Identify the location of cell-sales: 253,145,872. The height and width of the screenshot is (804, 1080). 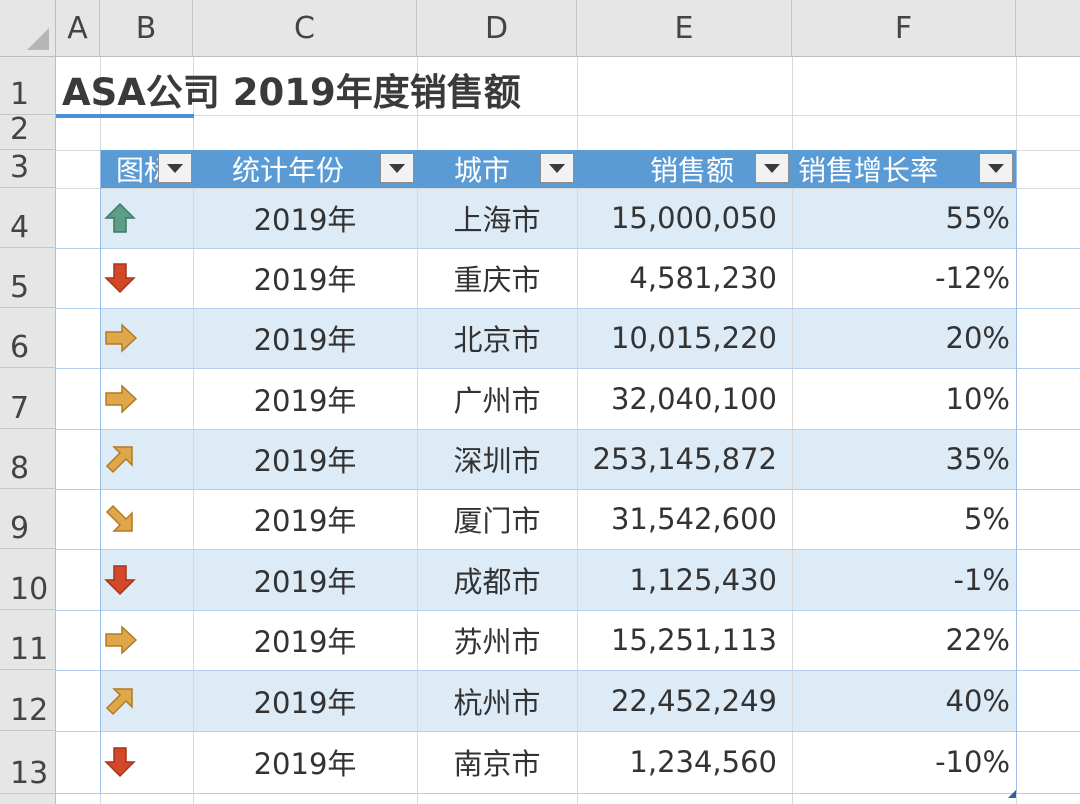
(677, 459).